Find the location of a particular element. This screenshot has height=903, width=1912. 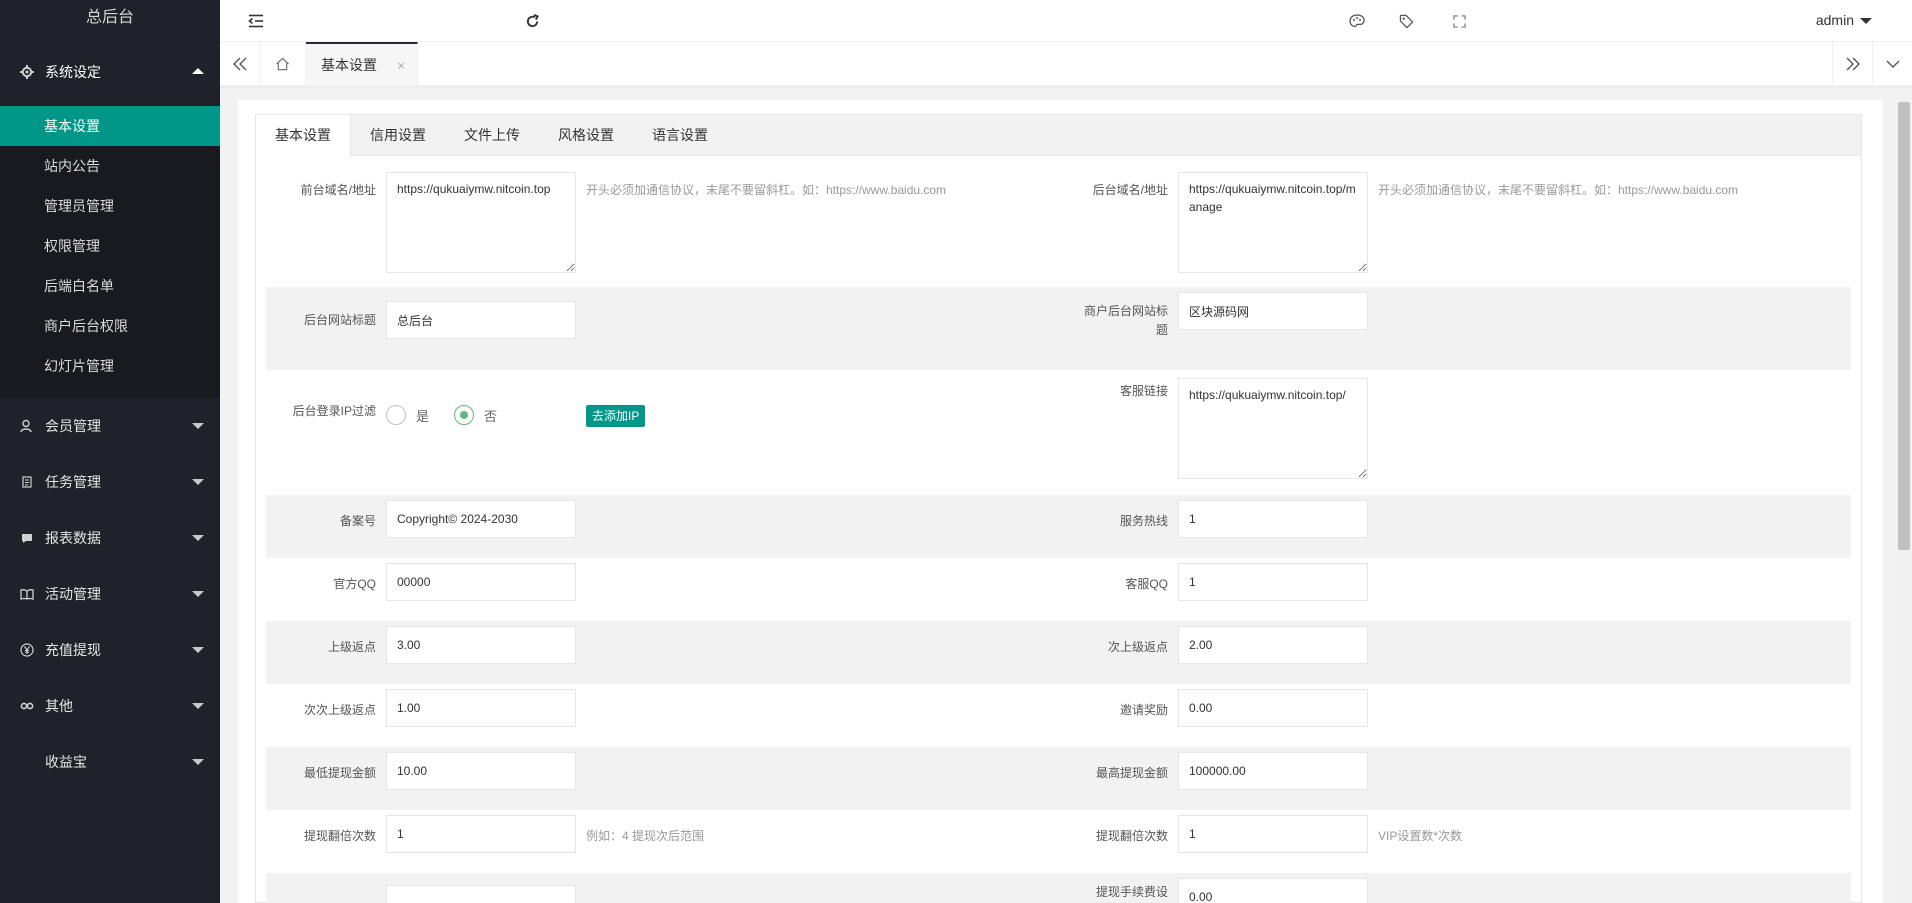

service-qq-input is located at coordinates (1273, 582).